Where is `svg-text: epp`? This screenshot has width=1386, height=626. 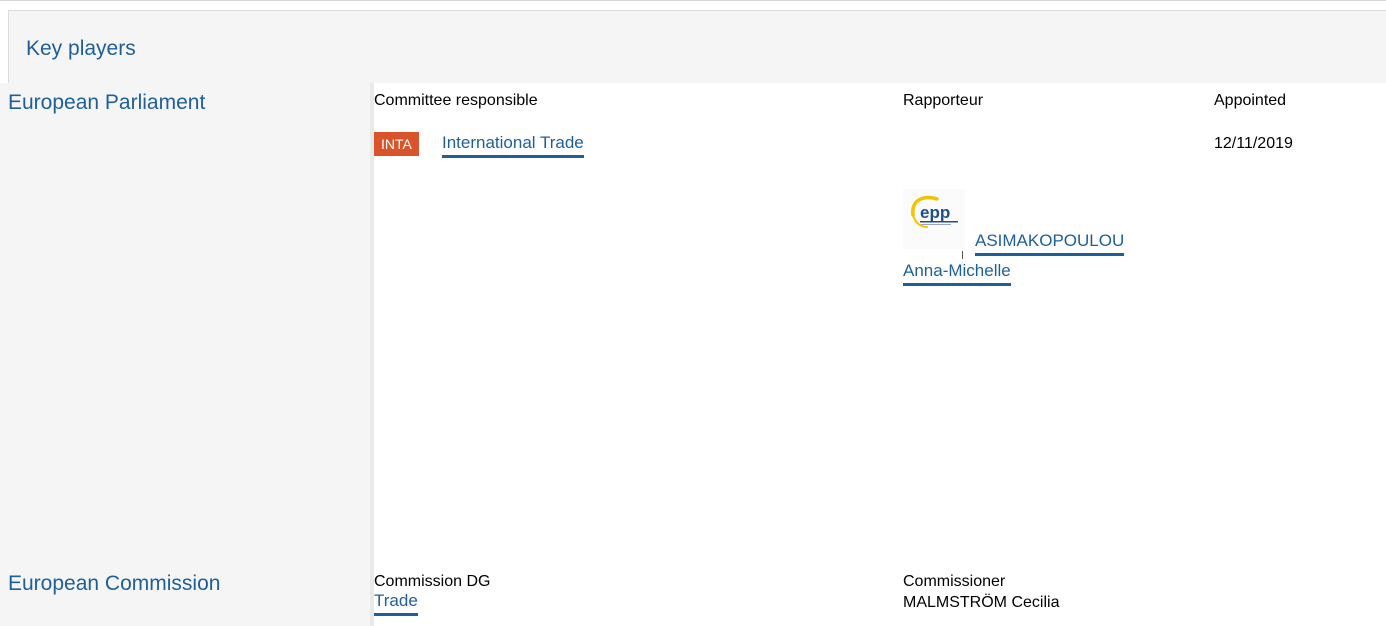 svg-text: epp is located at coordinates (935, 212).